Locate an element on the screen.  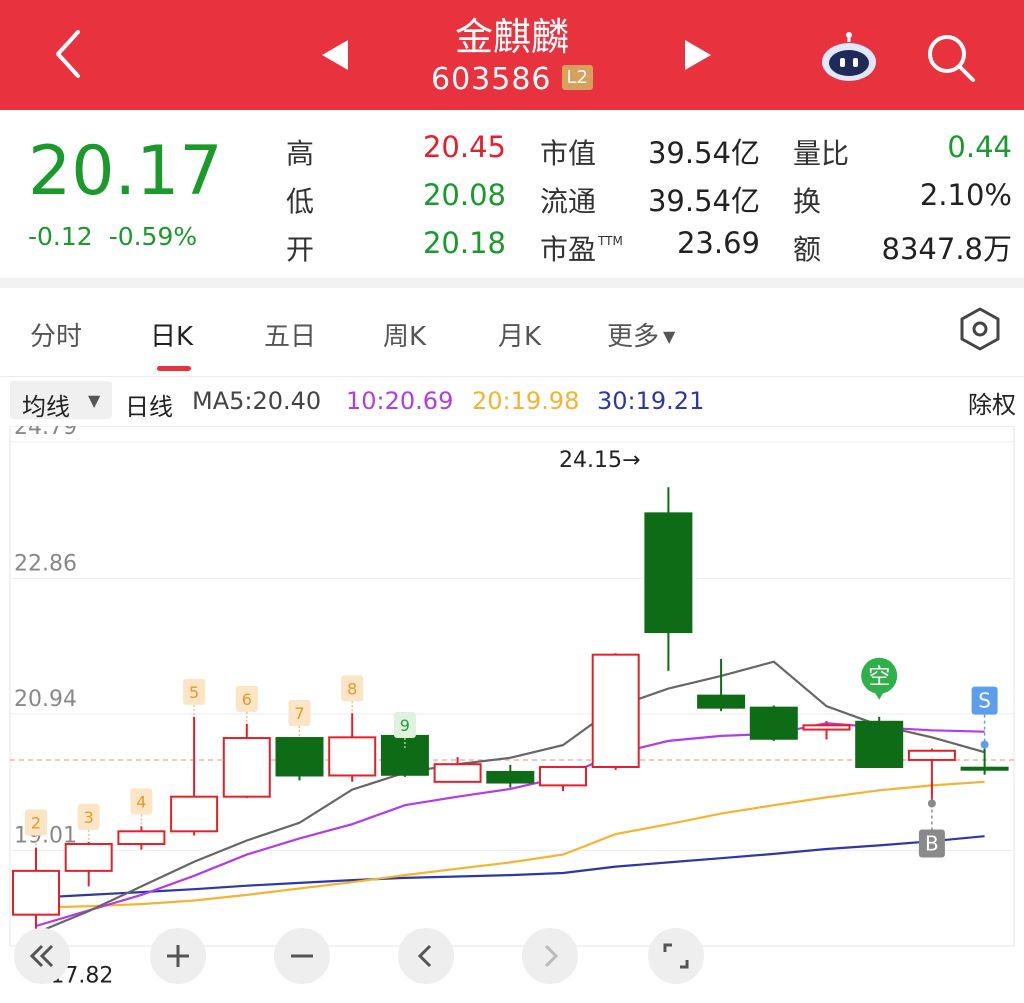
signal-label: 空 is located at coordinates (879, 677).